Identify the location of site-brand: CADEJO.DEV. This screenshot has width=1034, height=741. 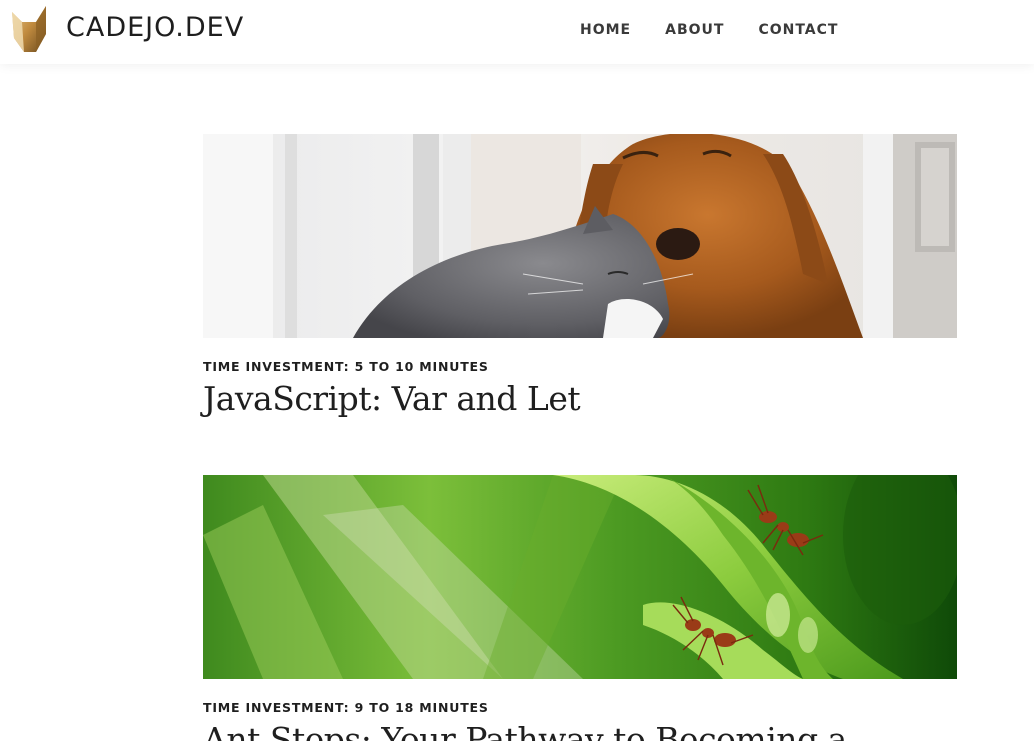
(155, 27).